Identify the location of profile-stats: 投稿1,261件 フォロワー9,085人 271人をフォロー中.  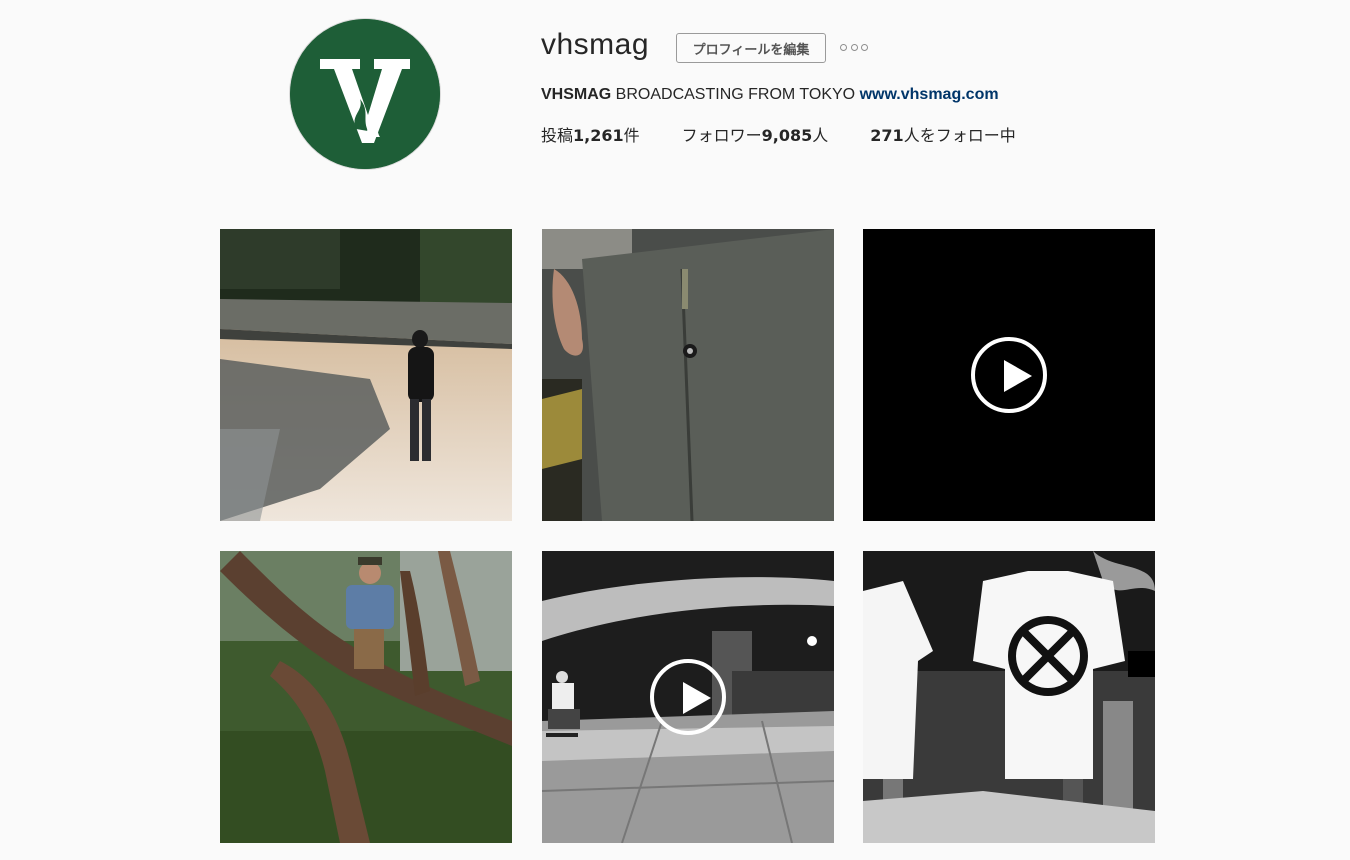
(799, 134).